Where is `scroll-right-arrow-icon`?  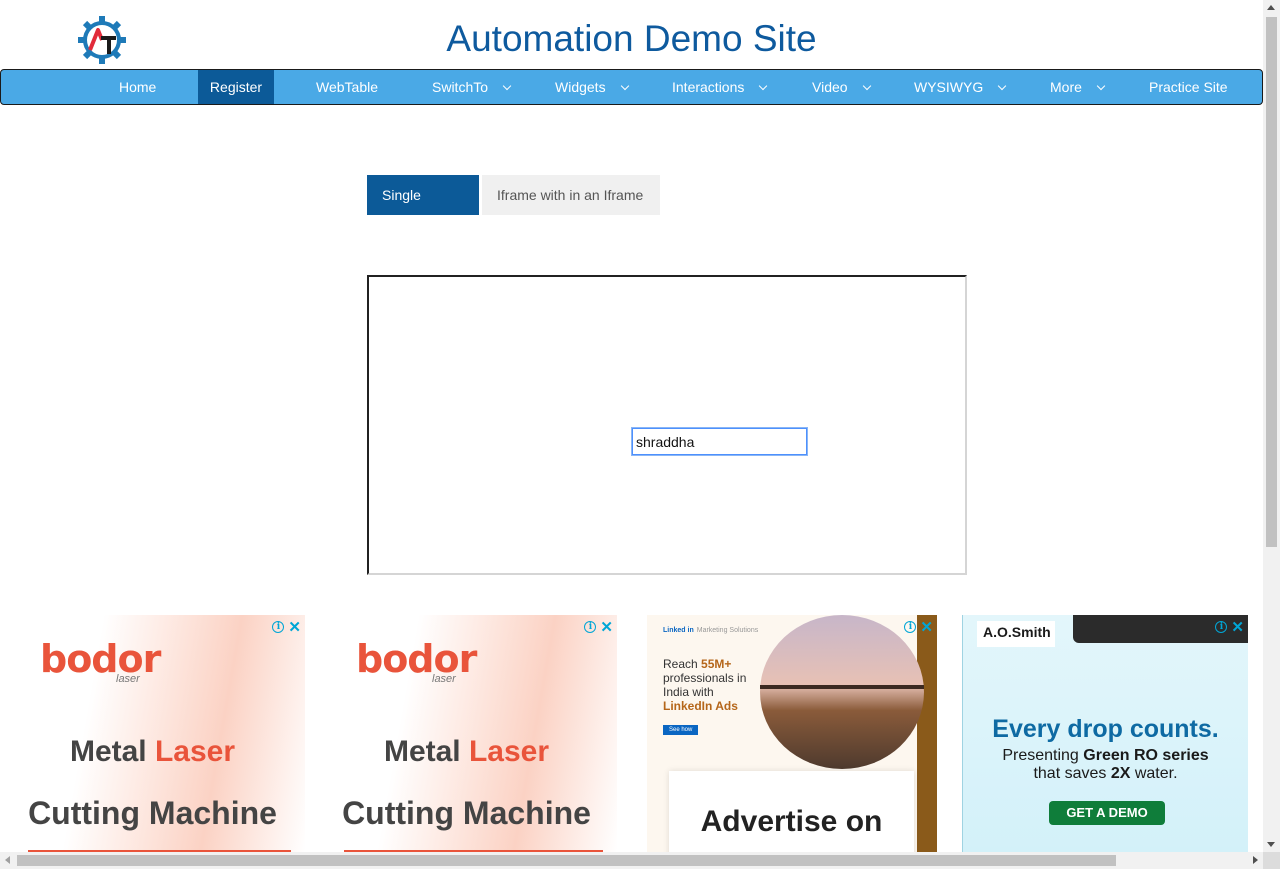
scroll-right-arrow-icon is located at coordinates (1255, 860).